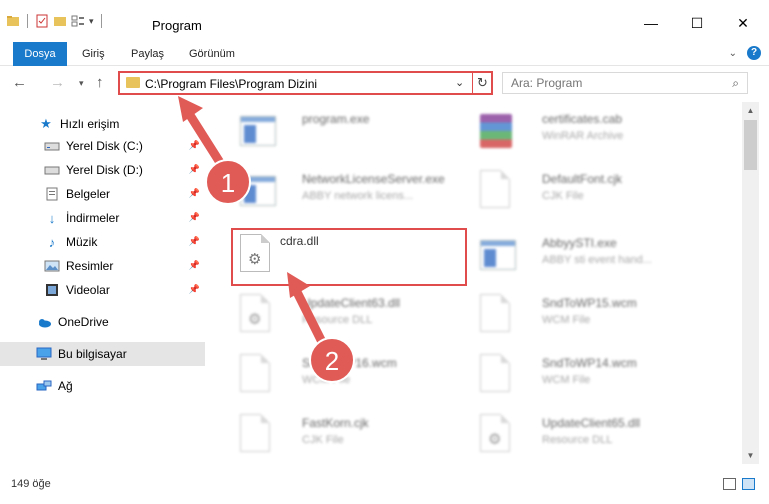  I want to click on file-item: SndToWP14.wcm WCM File, so click(589, 374).